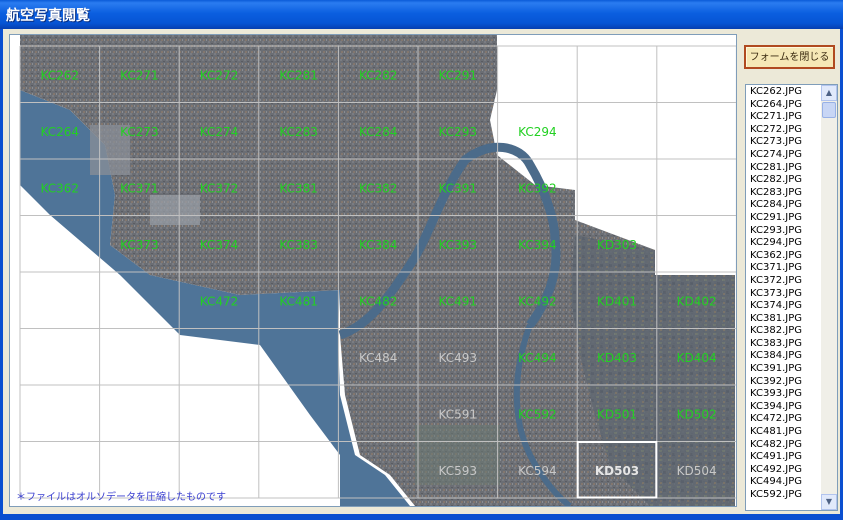 Image resolution: width=843 pixels, height=520 pixels. I want to click on file-list-item: KC383.JPG, so click(785, 344).